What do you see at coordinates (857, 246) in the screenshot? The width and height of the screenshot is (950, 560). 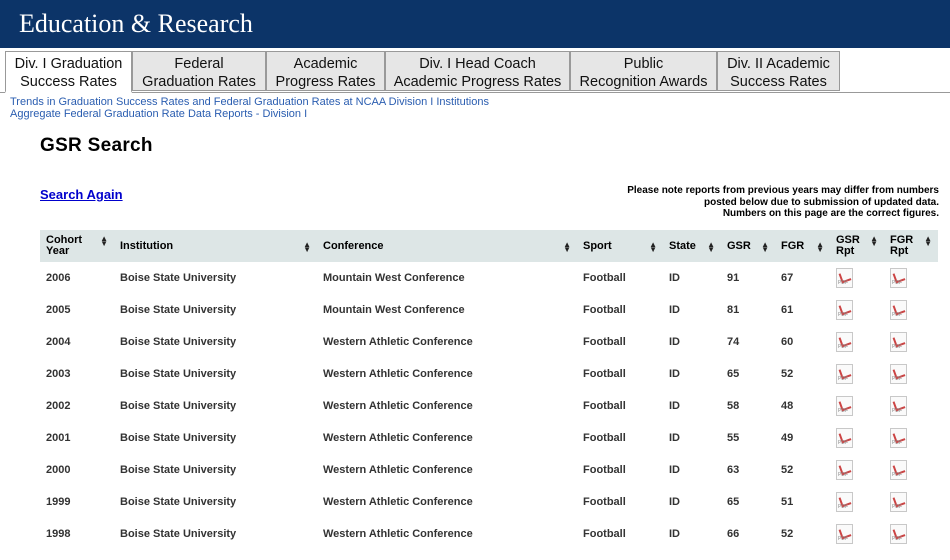 I see `column-header-gsr-rpt: ▲ ▼ GSR Rpt` at bounding box center [857, 246].